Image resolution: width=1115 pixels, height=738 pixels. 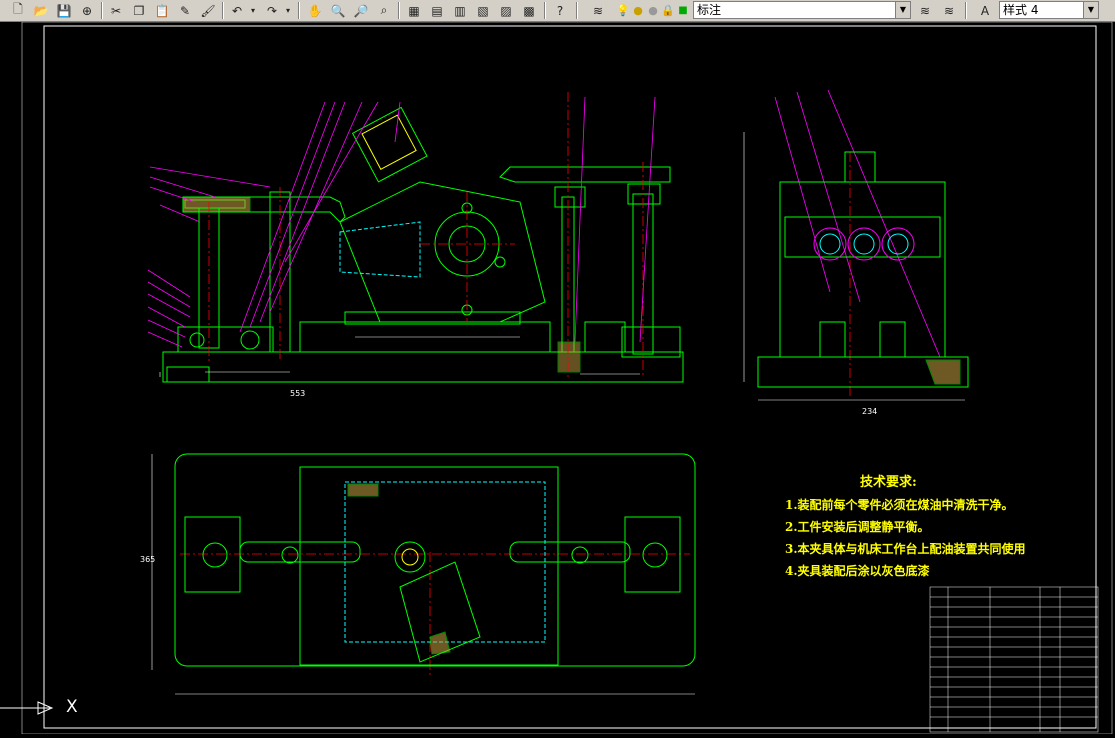 What do you see at coordinates (869, 411) in the screenshot?
I see `dimension-text-side: 234` at bounding box center [869, 411].